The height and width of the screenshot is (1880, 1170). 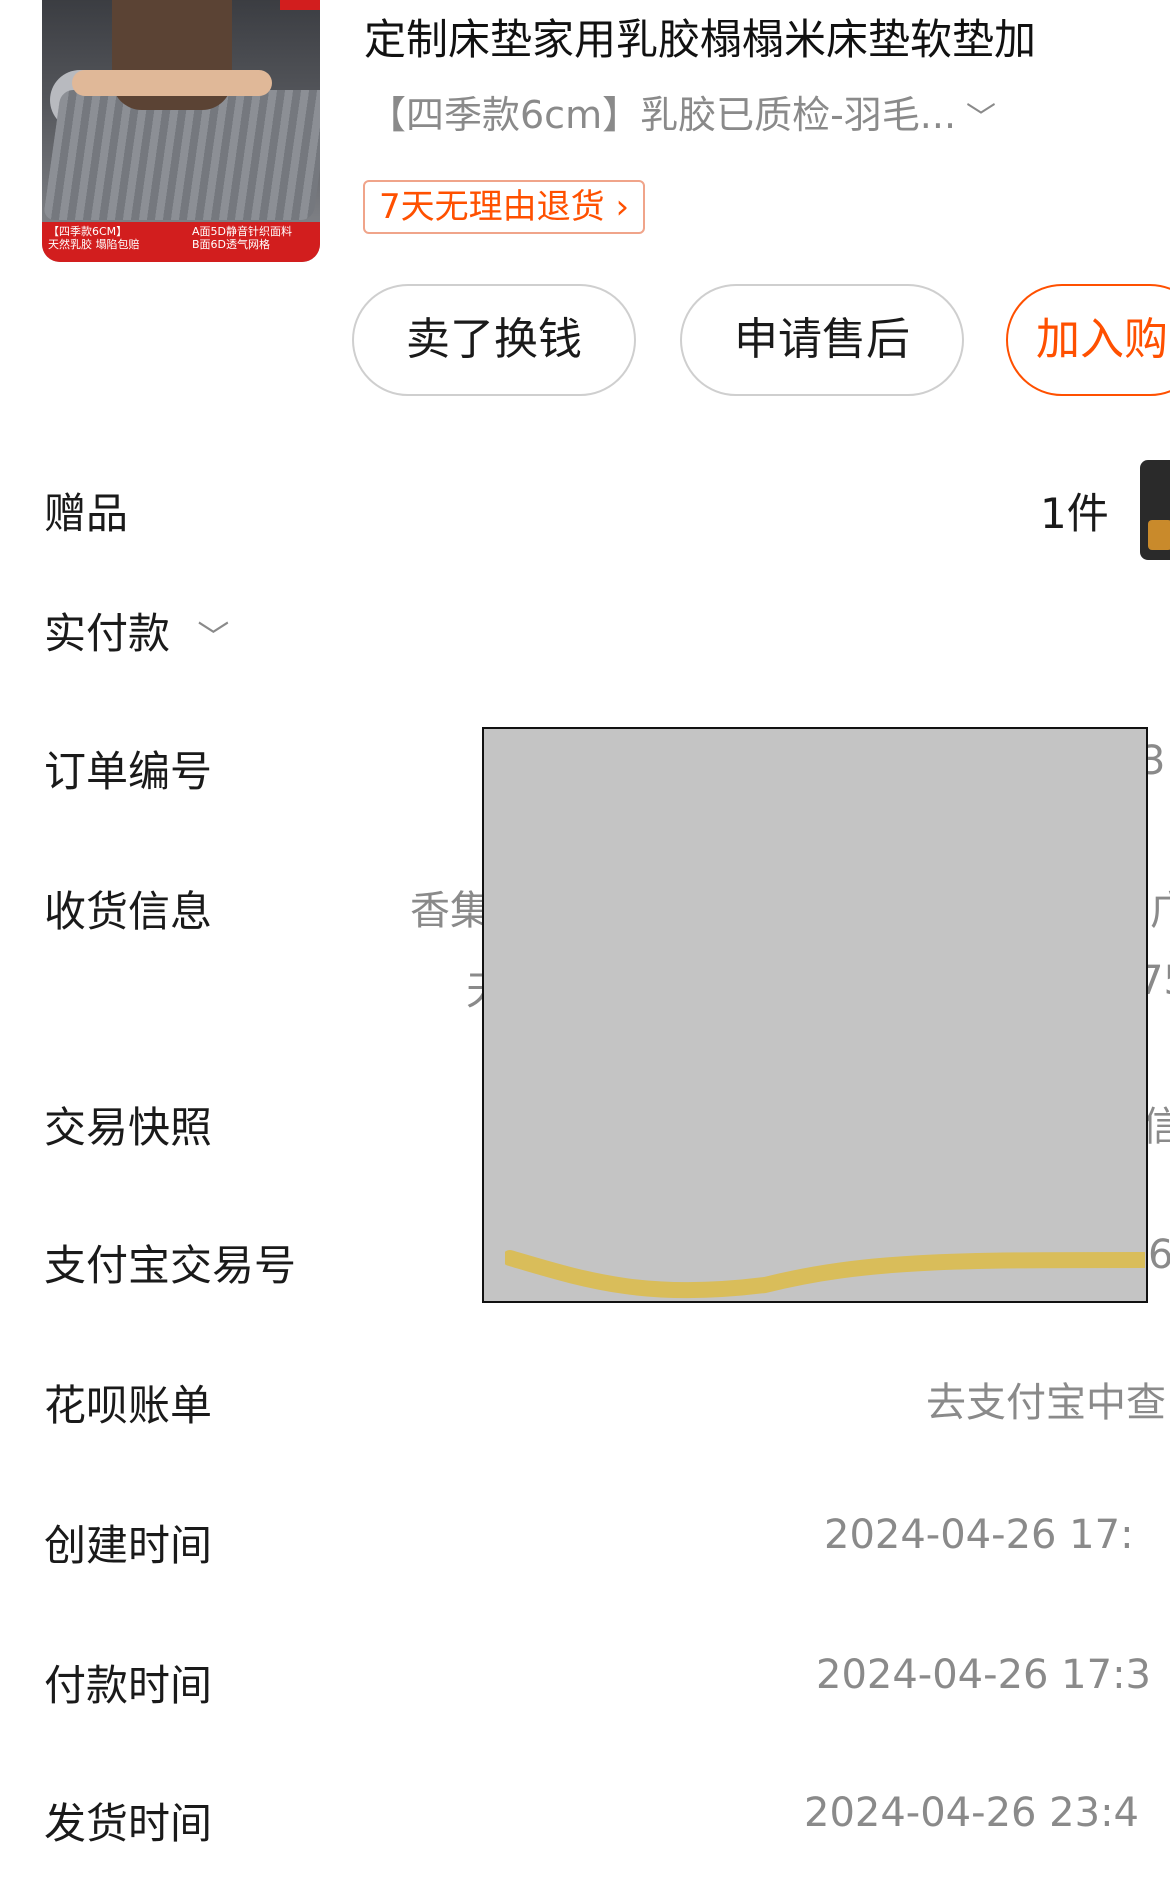 What do you see at coordinates (1159, 1255) in the screenshot?
I see `alipay-trade-value: 6` at bounding box center [1159, 1255].